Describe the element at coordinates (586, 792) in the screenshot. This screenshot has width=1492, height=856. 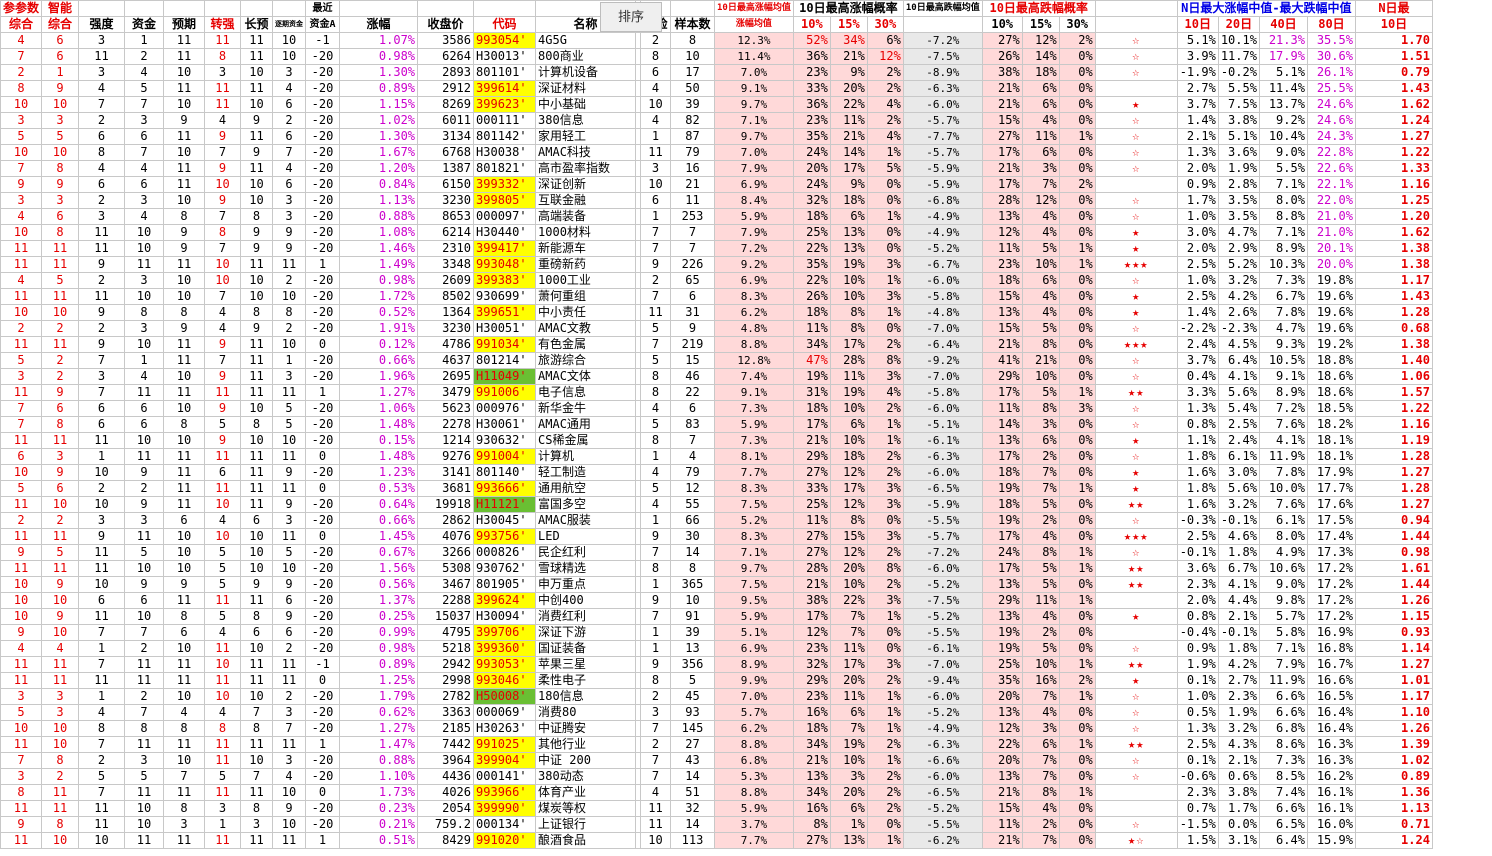
I see `cell-mc: 体育产业` at that location.